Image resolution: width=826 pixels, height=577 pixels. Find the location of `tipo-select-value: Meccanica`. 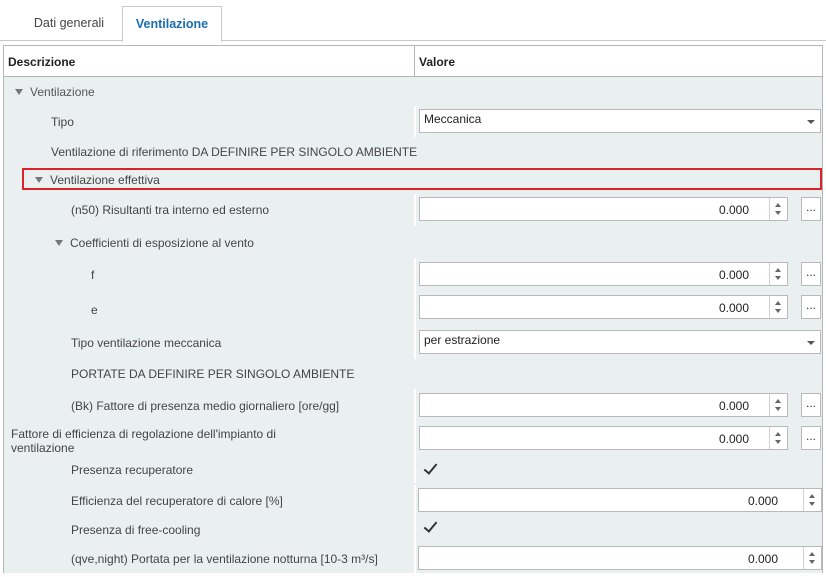

tipo-select-value: Meccanica is located at coordinates (453, 119).